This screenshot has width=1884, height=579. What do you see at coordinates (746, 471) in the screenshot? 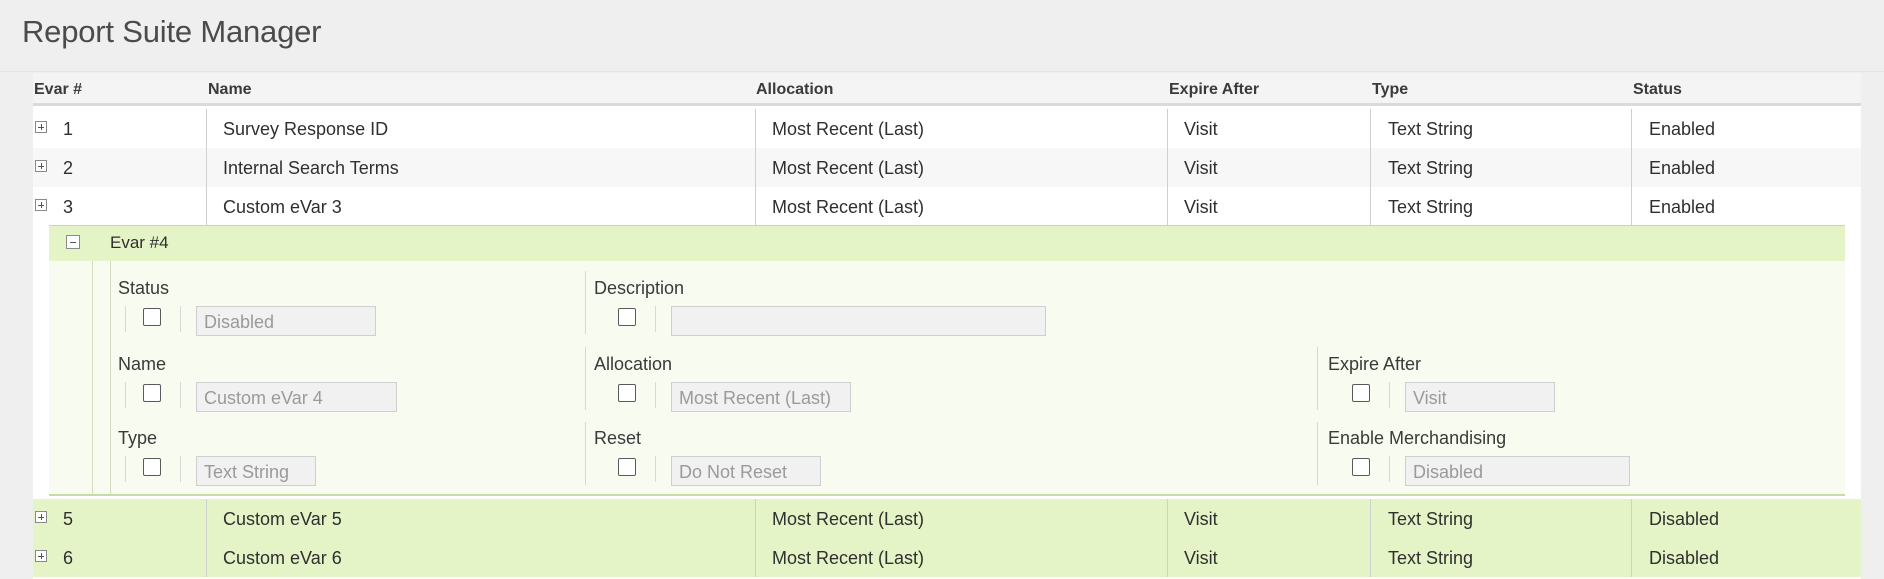
I see `reset-field: Do Not Reset` at bounding box center [746, 471].